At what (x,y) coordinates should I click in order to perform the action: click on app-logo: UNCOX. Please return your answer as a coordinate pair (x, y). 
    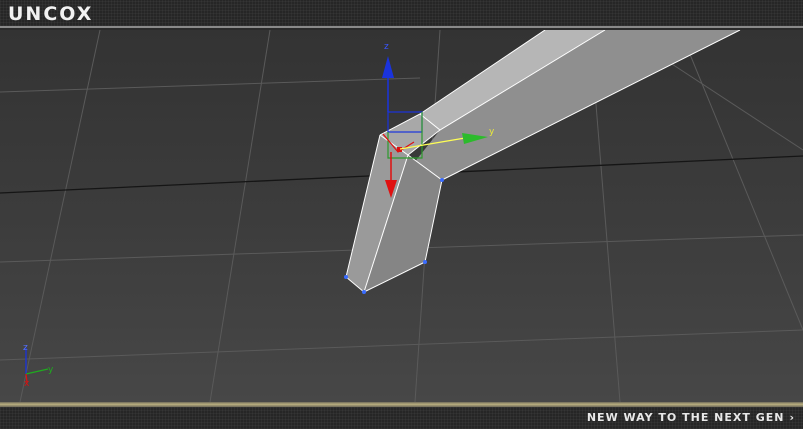
    Looking at the image, I should click on (51, 14).